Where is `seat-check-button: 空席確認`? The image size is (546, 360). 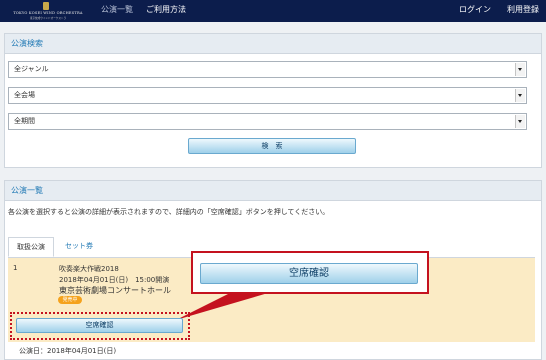
seat-check-button: 空席確認 is located at coordinates (99, 325).